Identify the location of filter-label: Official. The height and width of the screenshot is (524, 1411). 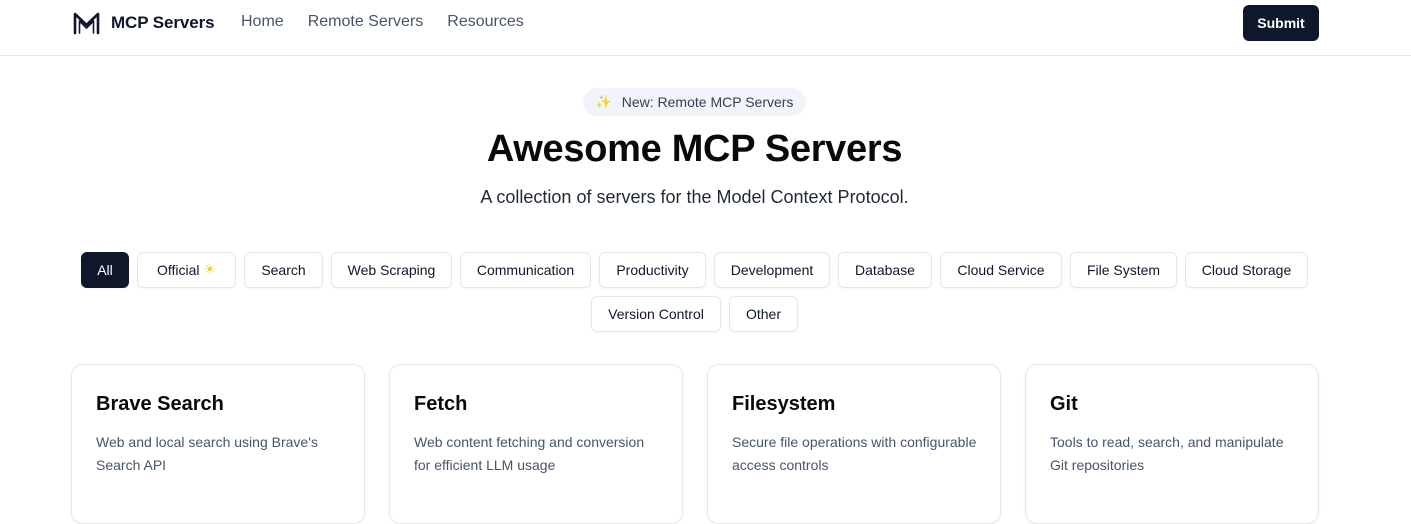
(178, 270).